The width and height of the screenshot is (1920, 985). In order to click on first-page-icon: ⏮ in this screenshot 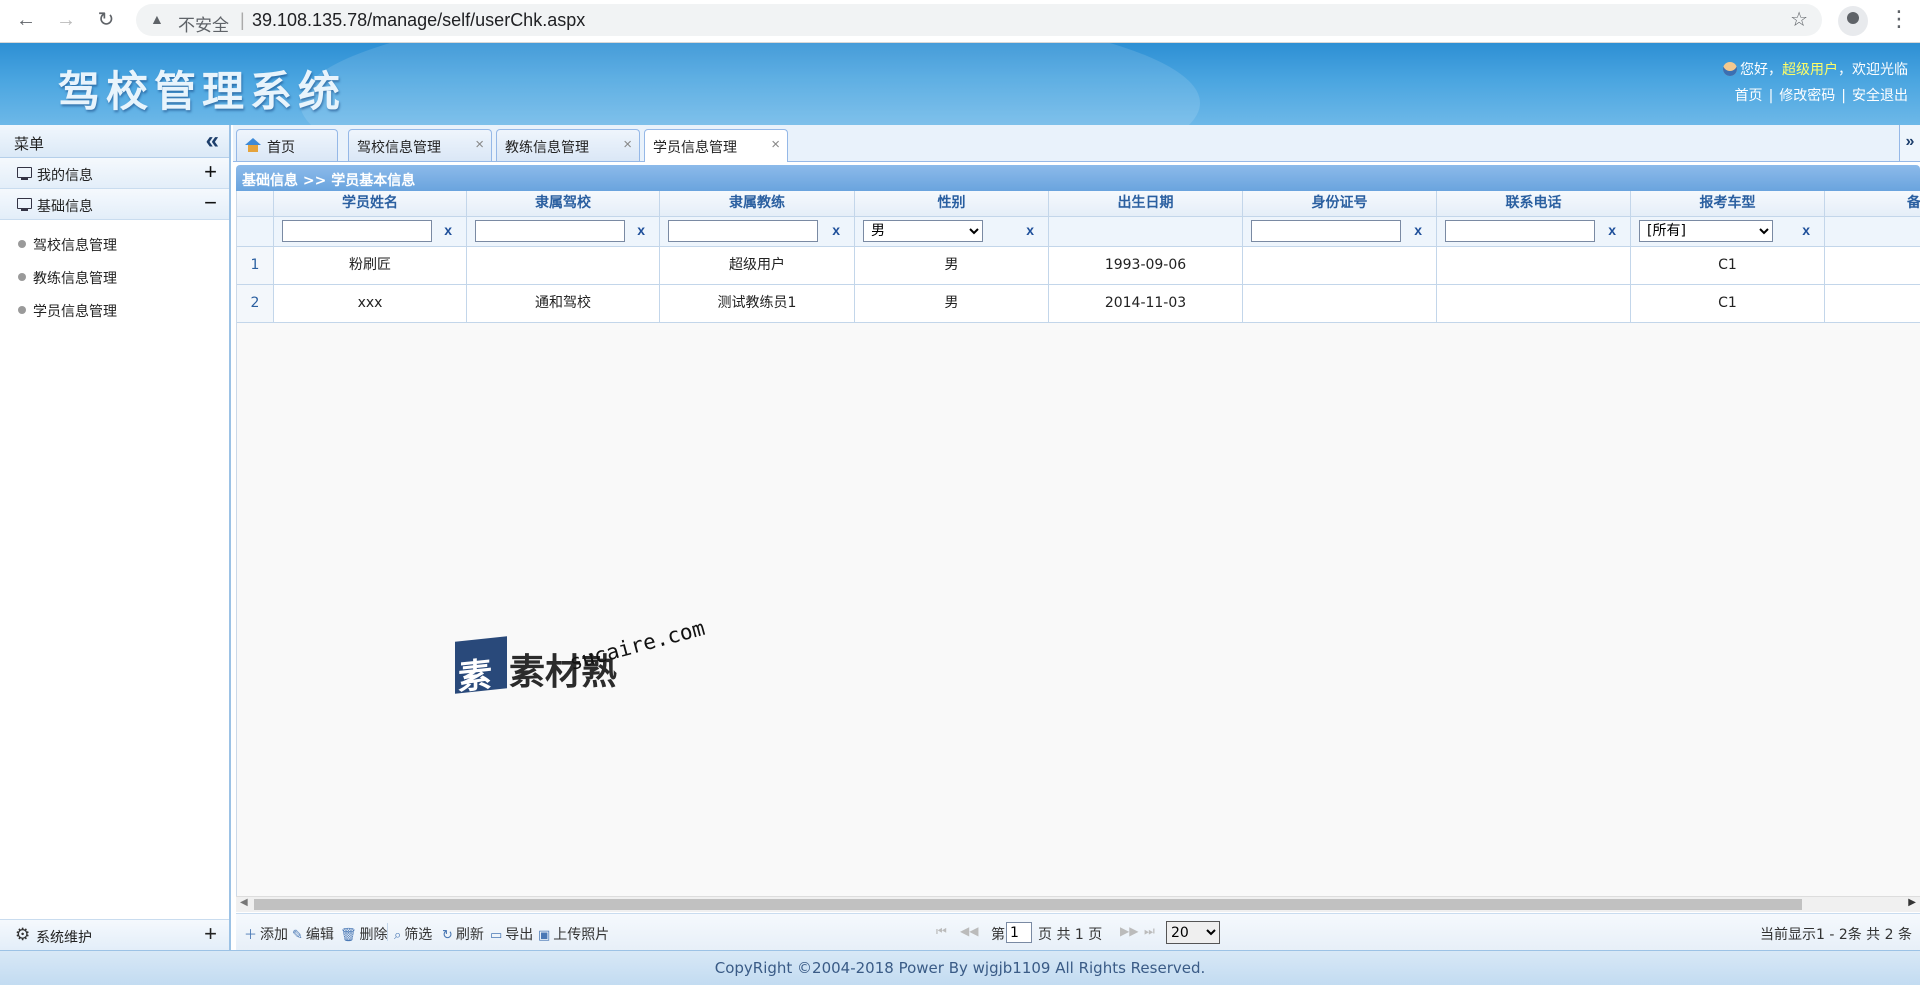, I will do `click(941, 931)`.